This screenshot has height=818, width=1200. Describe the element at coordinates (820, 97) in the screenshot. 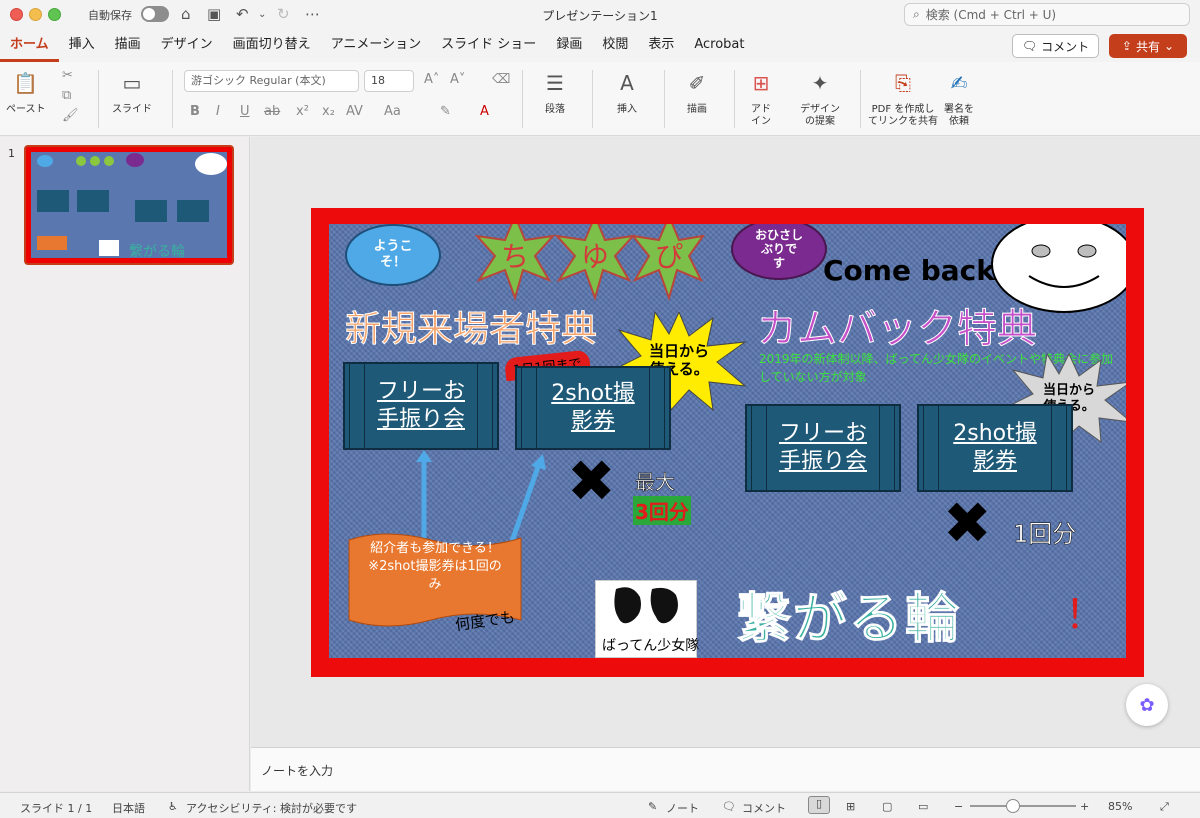

I see `design-suggest-button: ✦ デザイン の提案` at that location.